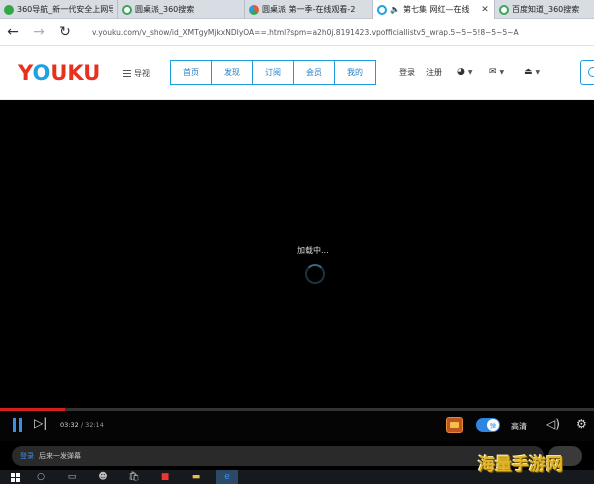 This screenshot has width=594, height=484. I want to click on site-header: YOUKU 导视 首页 发现 订阅 会员 我的 登录 注册 ◕ ▼ ✉ ▼ ⏏ ▼, so click(297, 73).